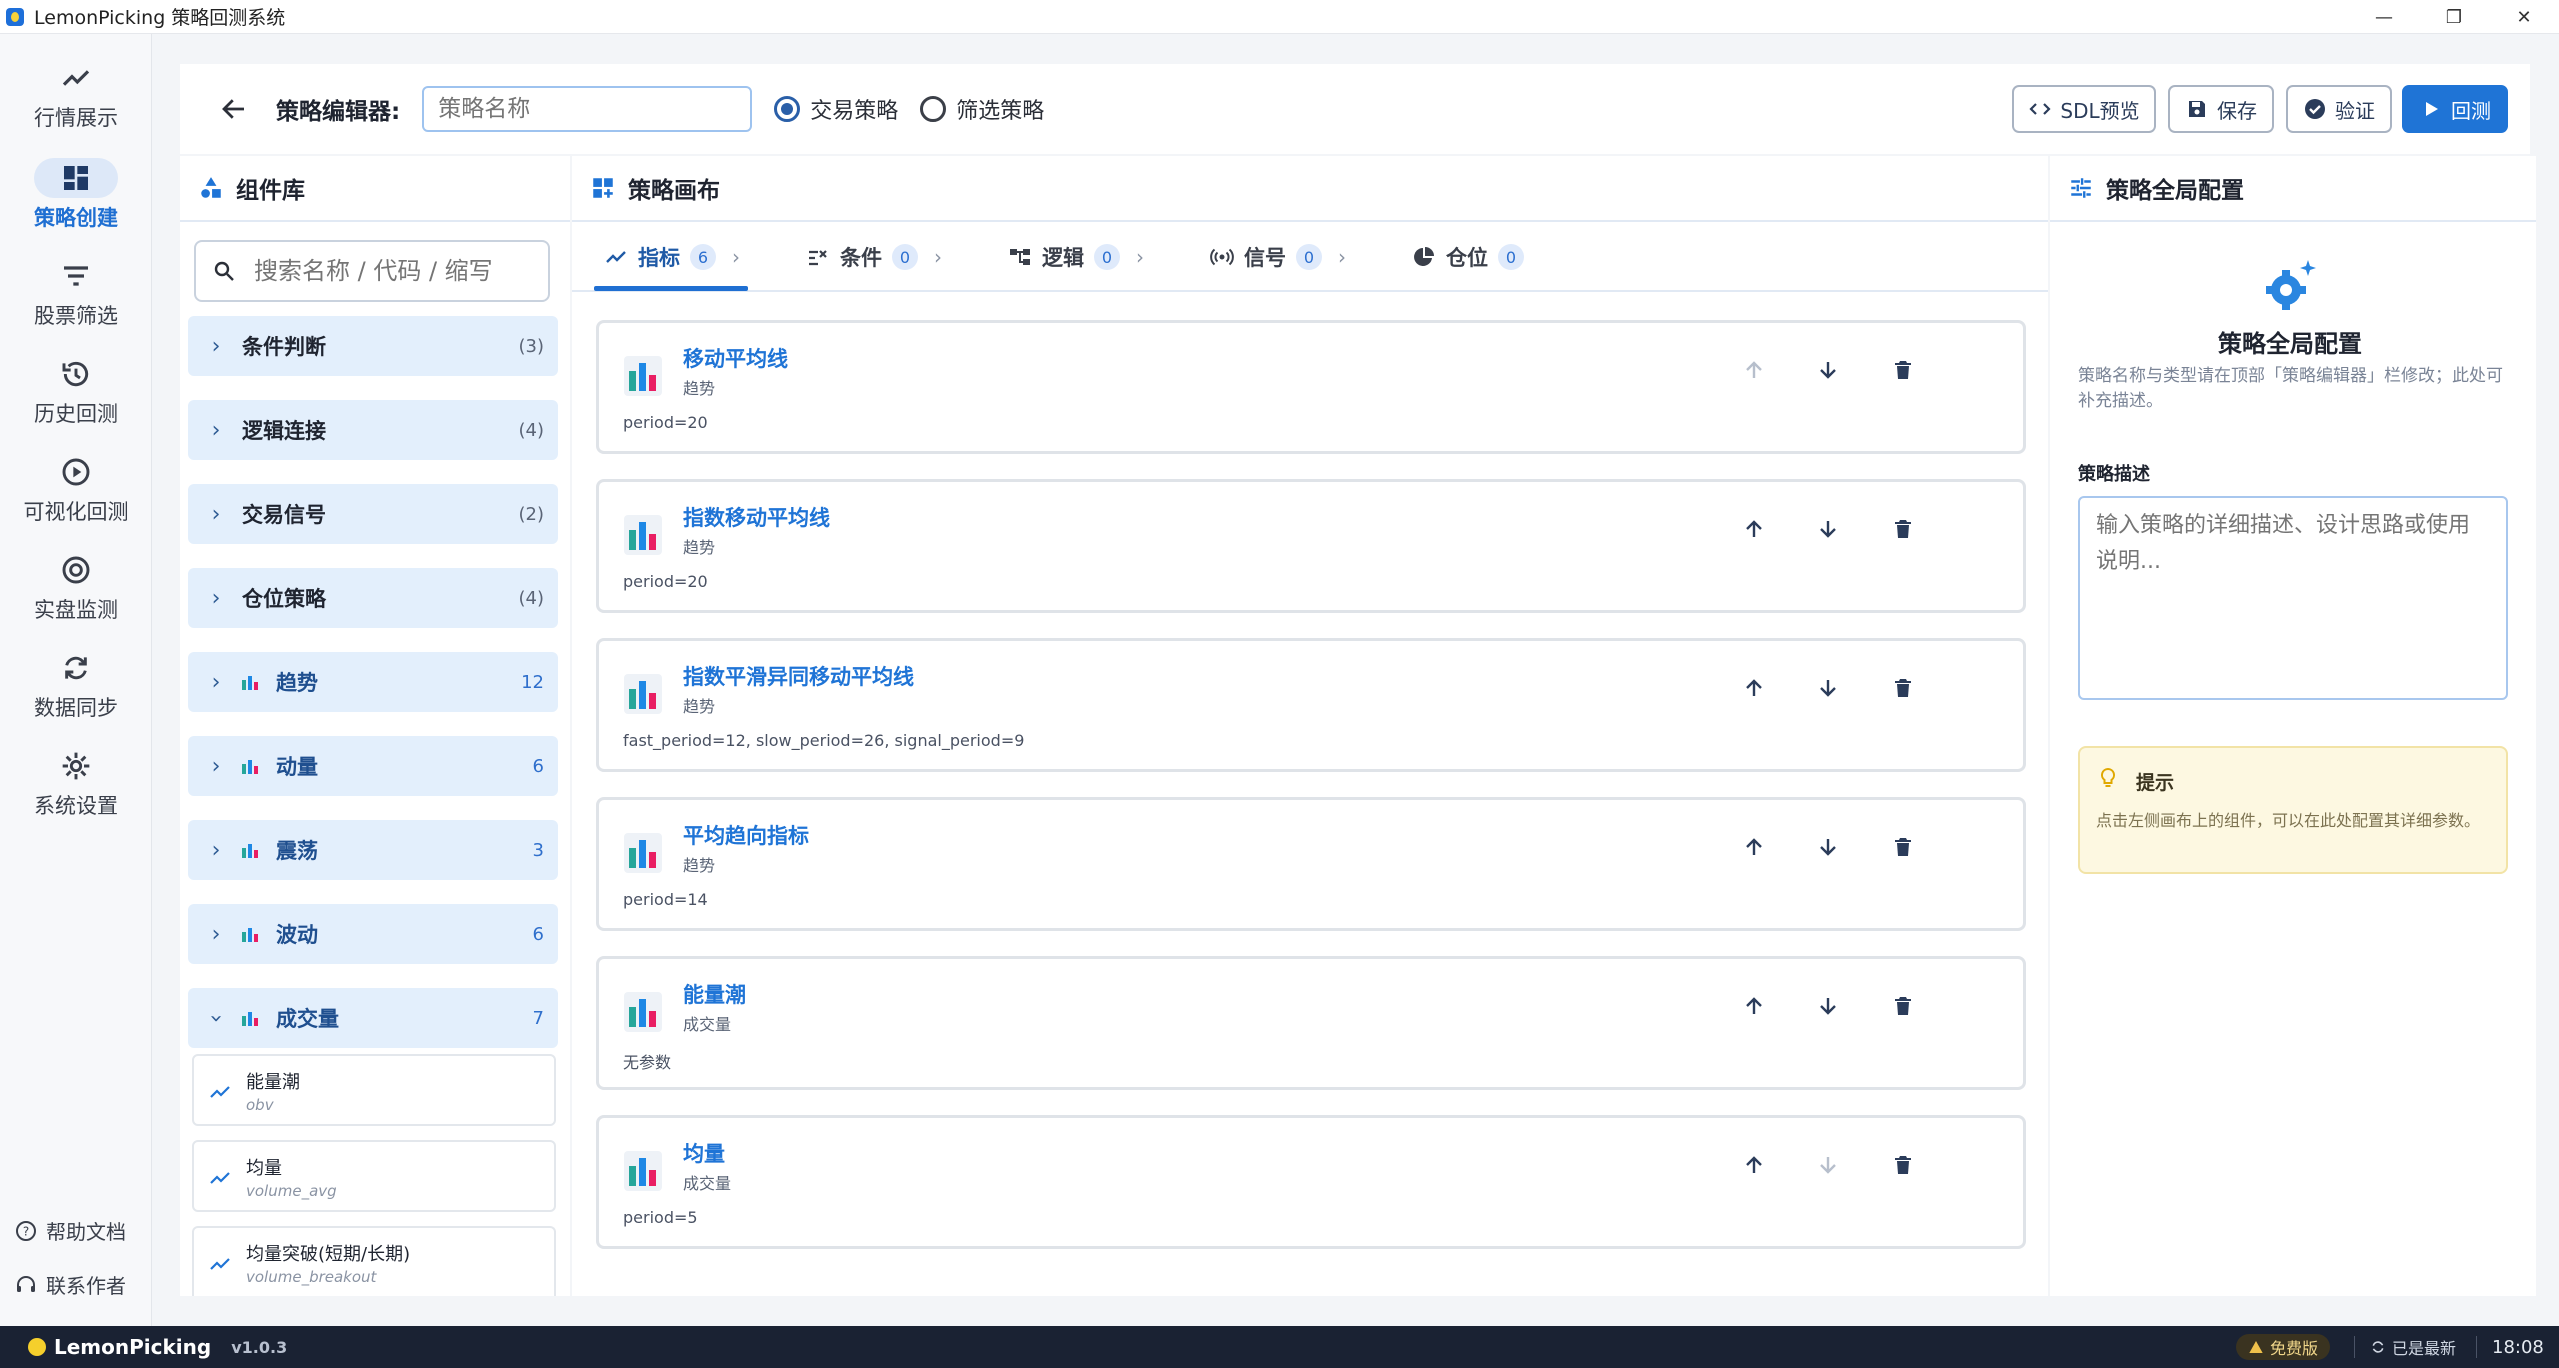  Describe the element at coordinates (531, 430) in the screenshot. I see `category-count: (4)` at that location.